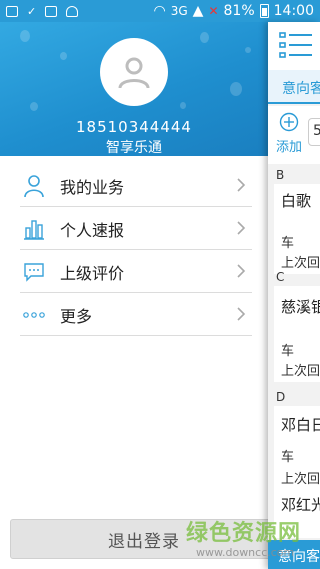 The width and height of the screenshot is (320, 569). What do you see at coordinates (34, 229) in the screenshot?
I see `bar-chart-icon` at bounding box center [34, 229].